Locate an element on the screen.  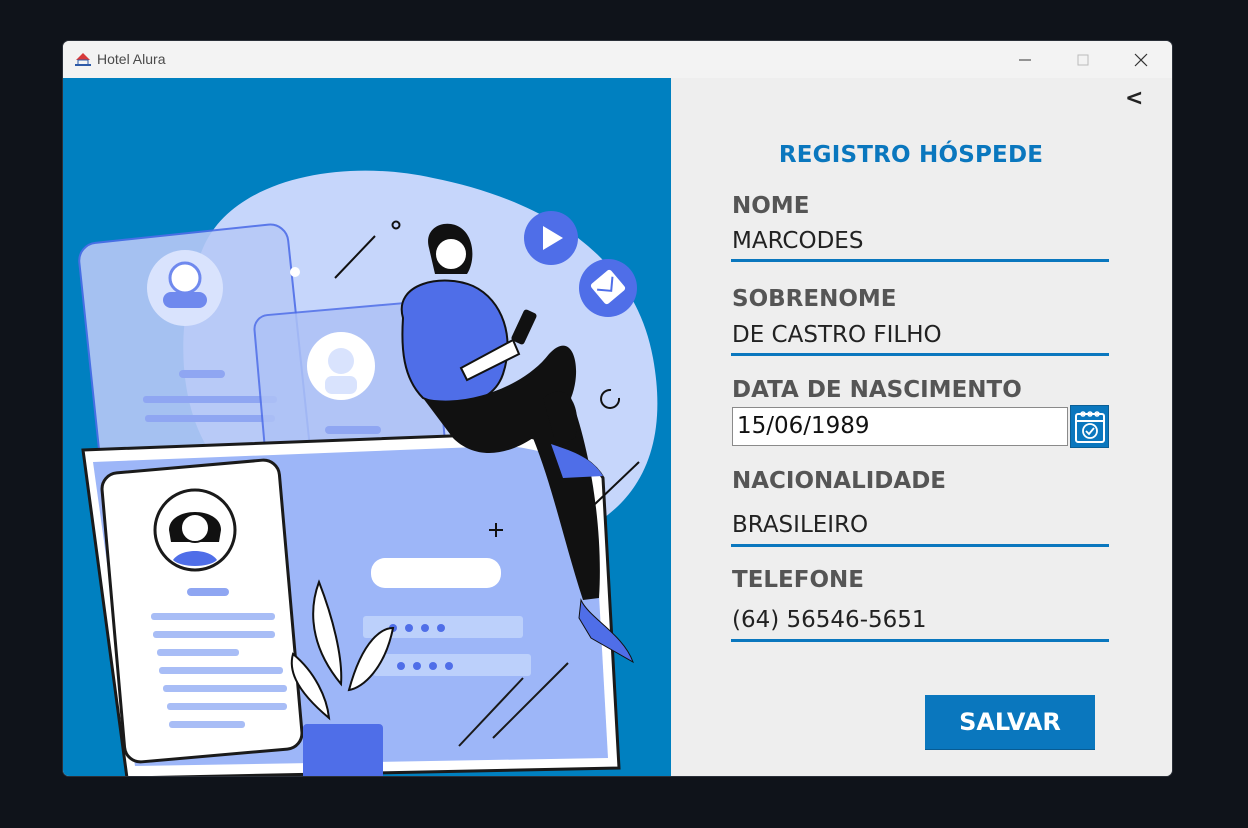
surname-underline is located at coordinates (920, 354).